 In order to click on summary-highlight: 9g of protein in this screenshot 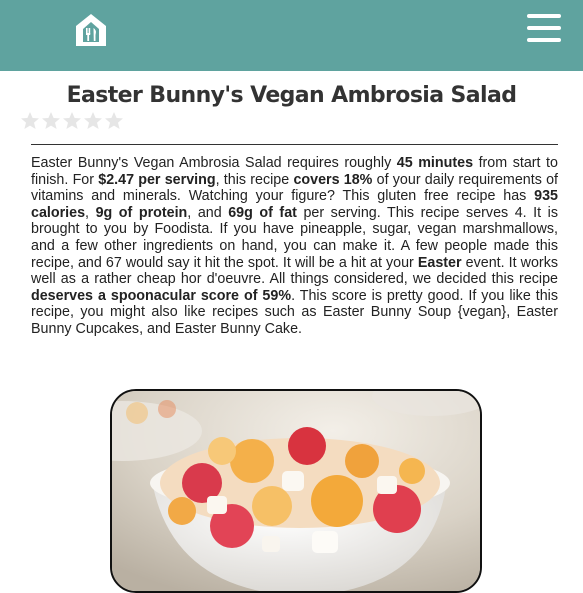, I will do `click(141, 212)`.